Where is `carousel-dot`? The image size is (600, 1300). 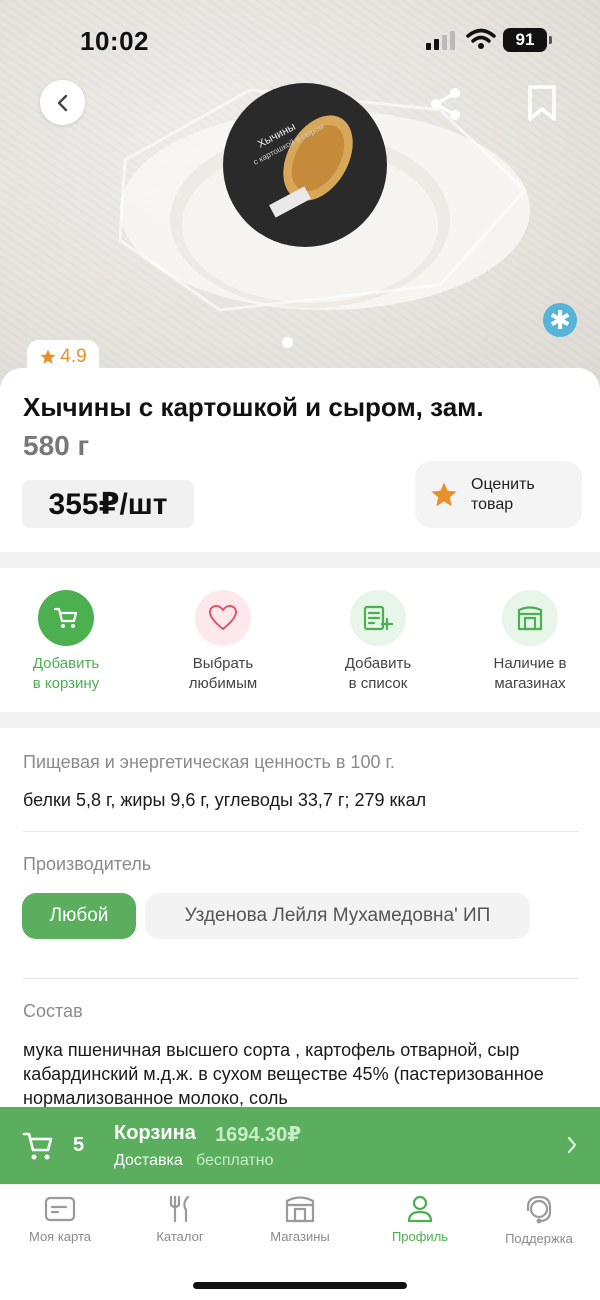 carousel-dot is located at coordinates (287, 342).